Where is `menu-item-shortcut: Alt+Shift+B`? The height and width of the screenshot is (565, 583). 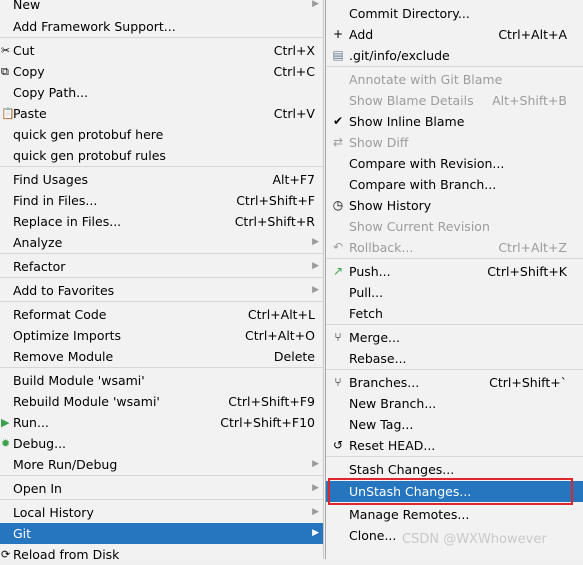 menu-item-shortcut: Alt+Shift+B is located at coordinates (529, 100).